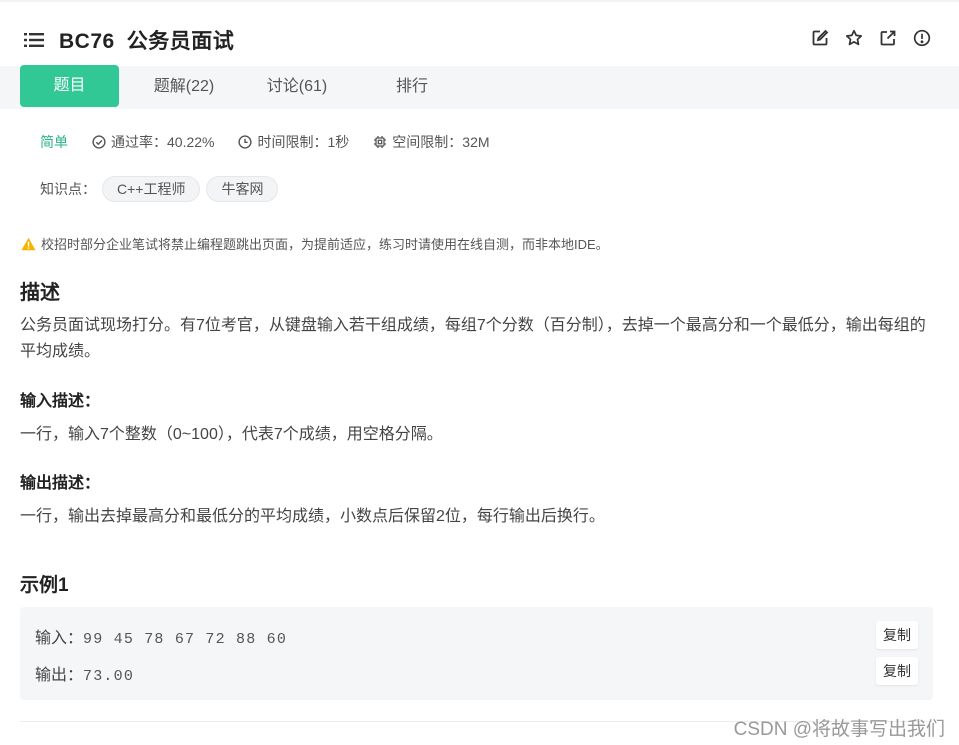 The image size is (959, 745). I want to click on star-icon, so click(854, 38).